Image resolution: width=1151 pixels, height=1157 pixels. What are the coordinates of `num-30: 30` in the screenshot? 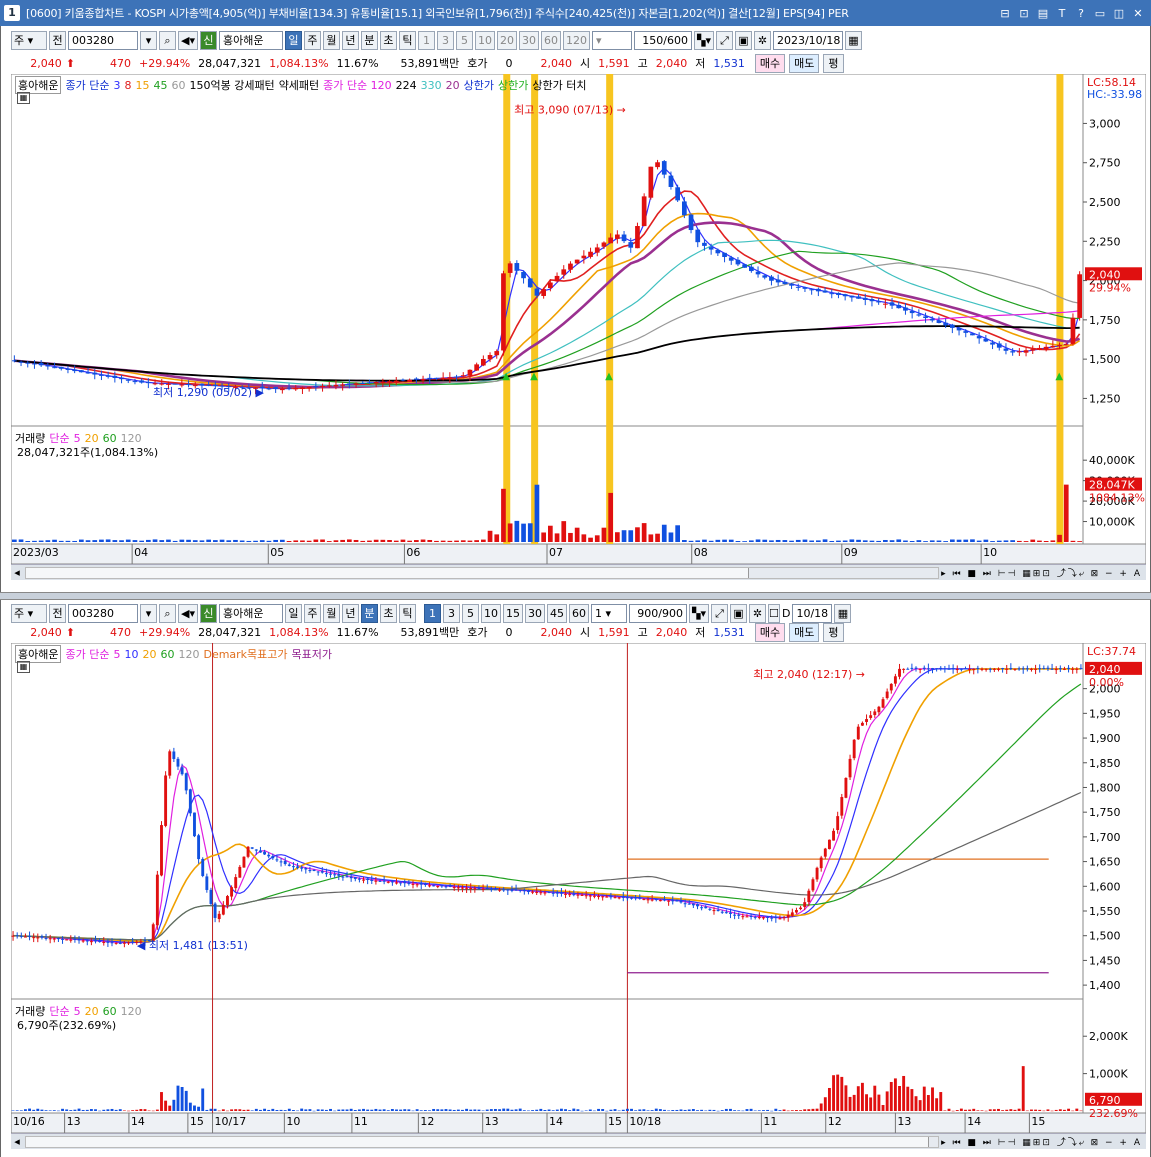 It's located at (528, 40).